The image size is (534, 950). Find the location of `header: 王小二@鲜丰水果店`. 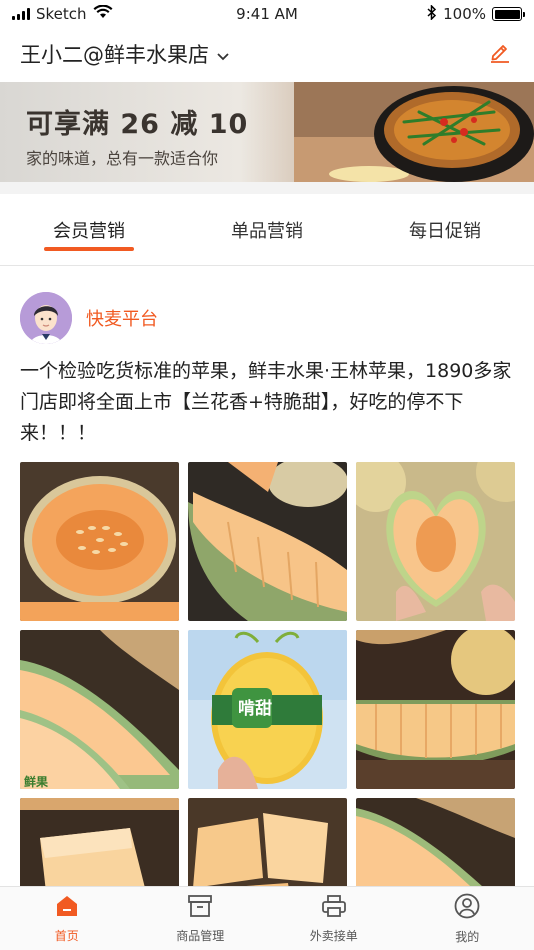

header: 王小二@鲜丰水果店 is located at coordinates (267, 54).